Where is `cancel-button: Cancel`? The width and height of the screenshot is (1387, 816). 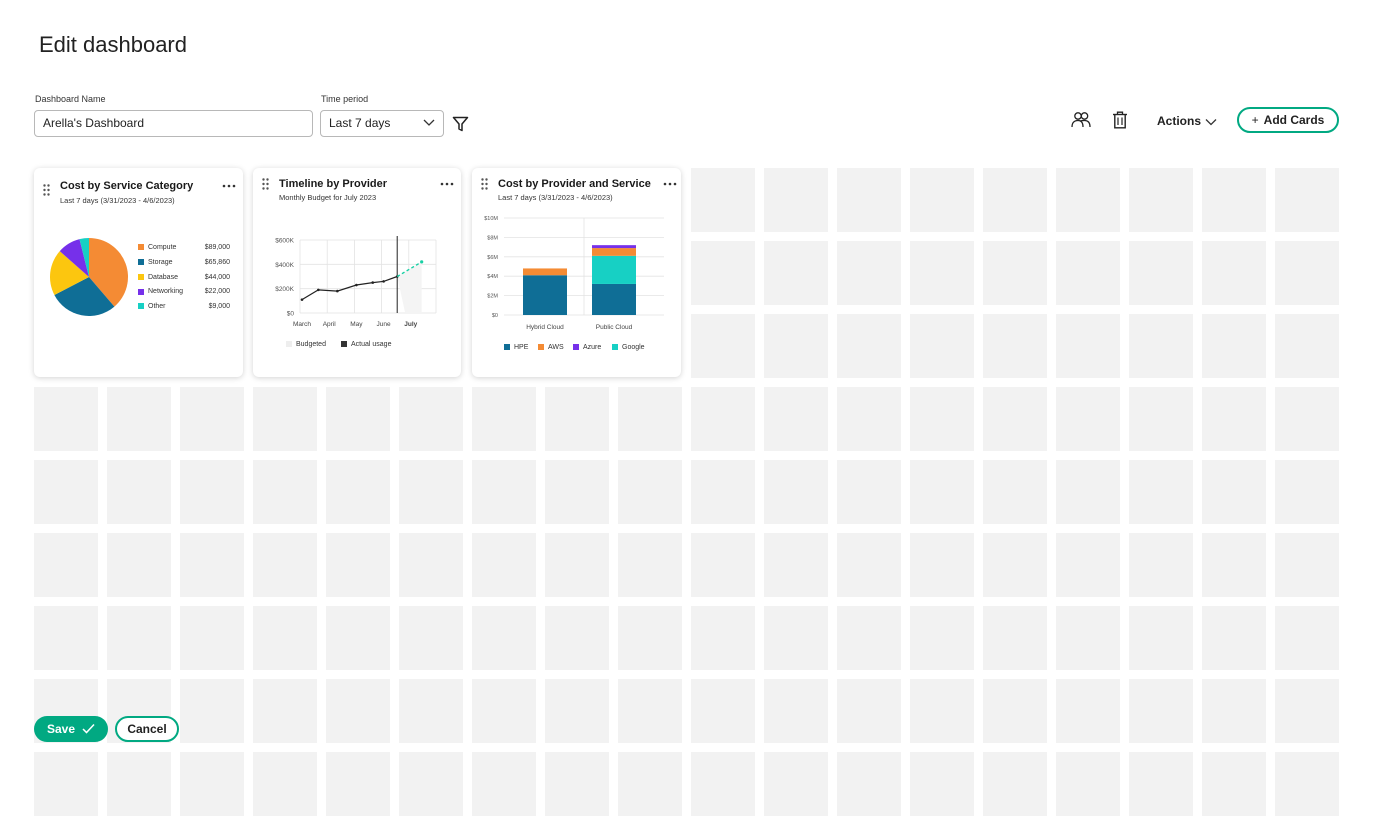 cancel-button: Cancel is located at coordinates (147, 729).